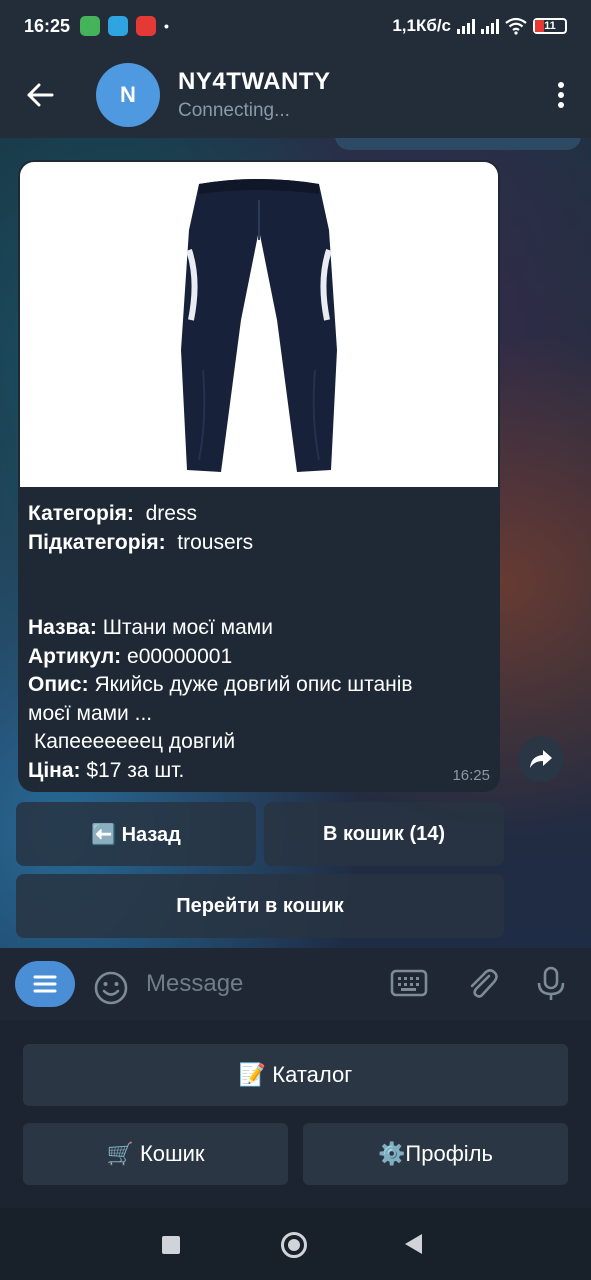 This screenshot has height=1280, width=591. What do you see at coordinates (295, 1114) in the screenshot?
I see `reply-keyboard: 📝 Каталог 🛒 Кошик ⚙️Профіль` at bounding box center [295, 1114].